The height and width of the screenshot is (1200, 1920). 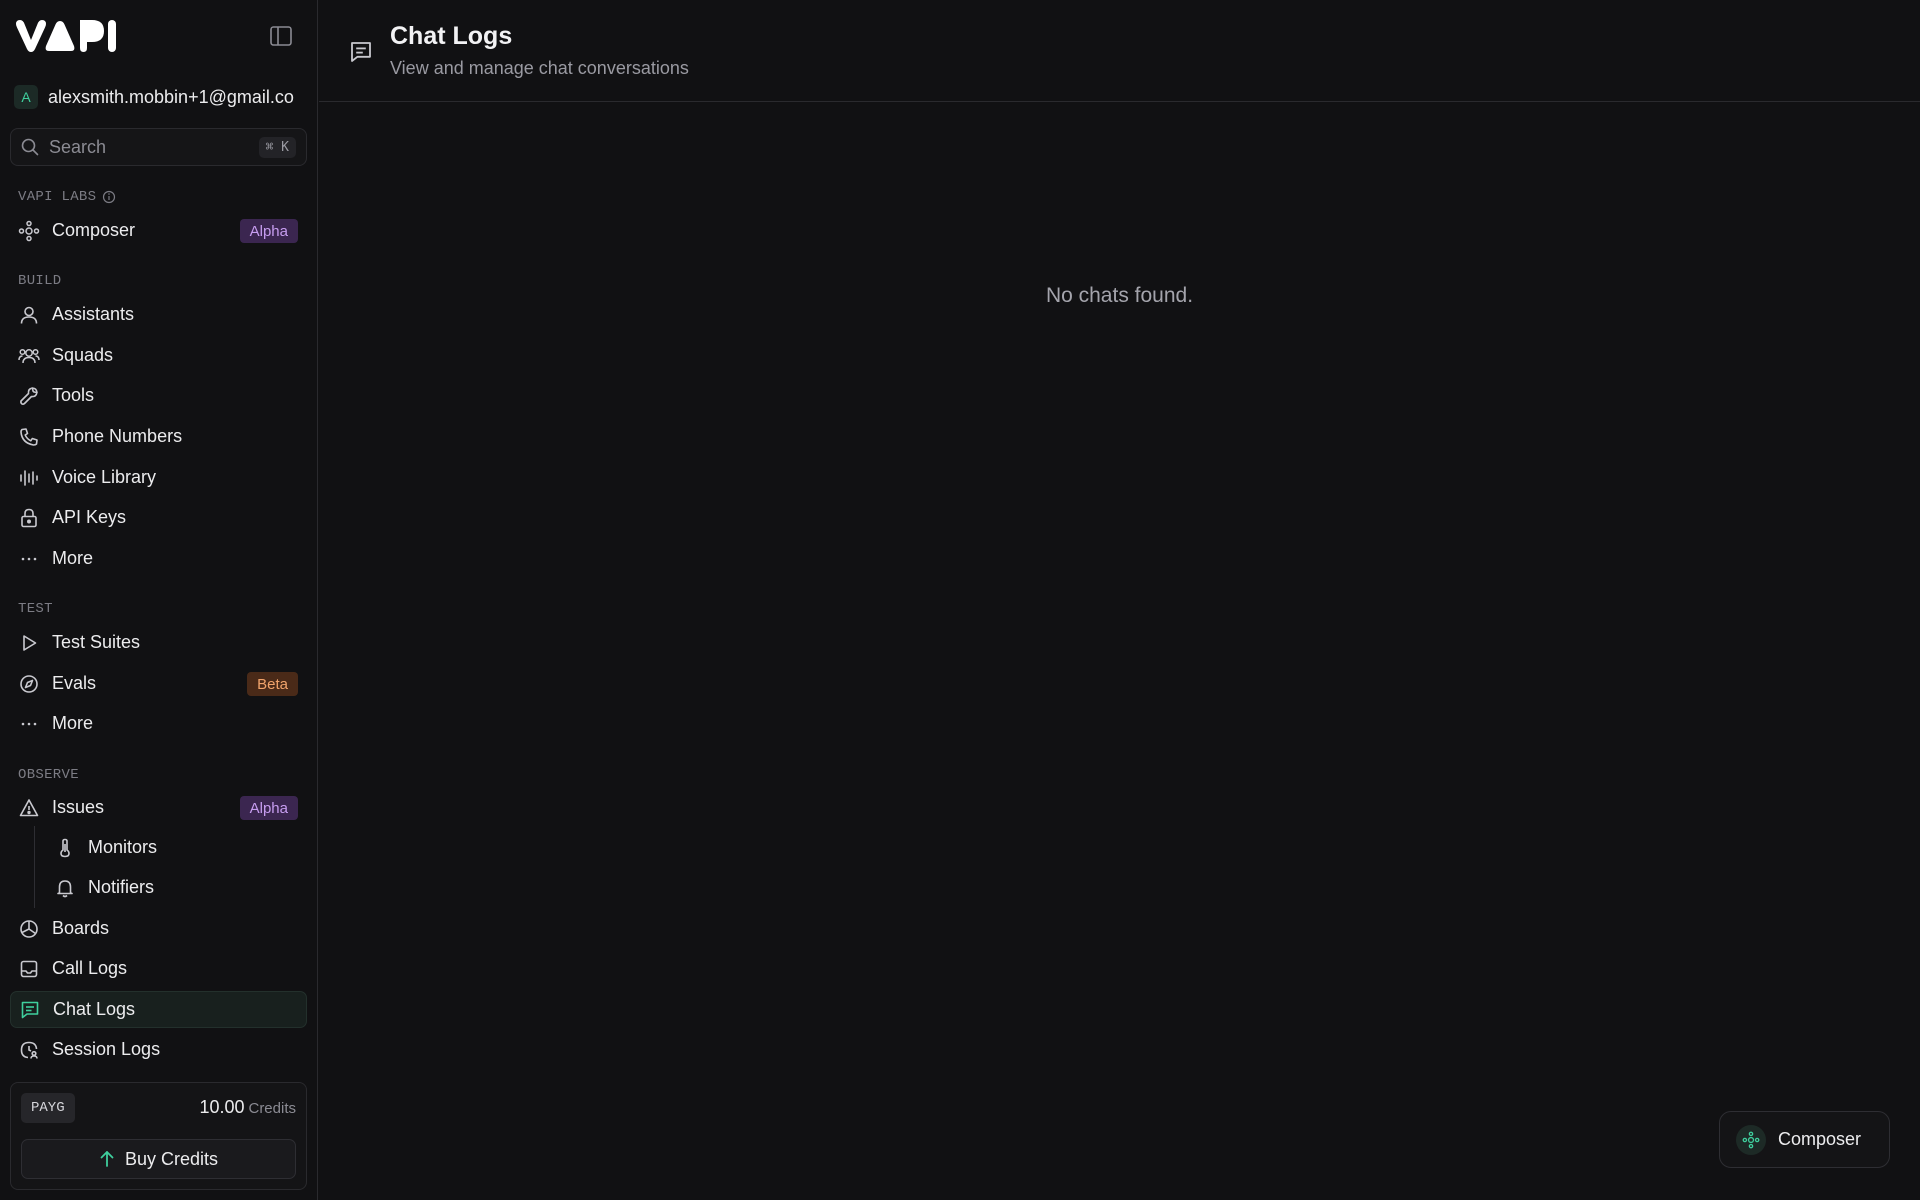 I want to click on sidebar-item-label: Call Logs, so click(x=90, y=968).